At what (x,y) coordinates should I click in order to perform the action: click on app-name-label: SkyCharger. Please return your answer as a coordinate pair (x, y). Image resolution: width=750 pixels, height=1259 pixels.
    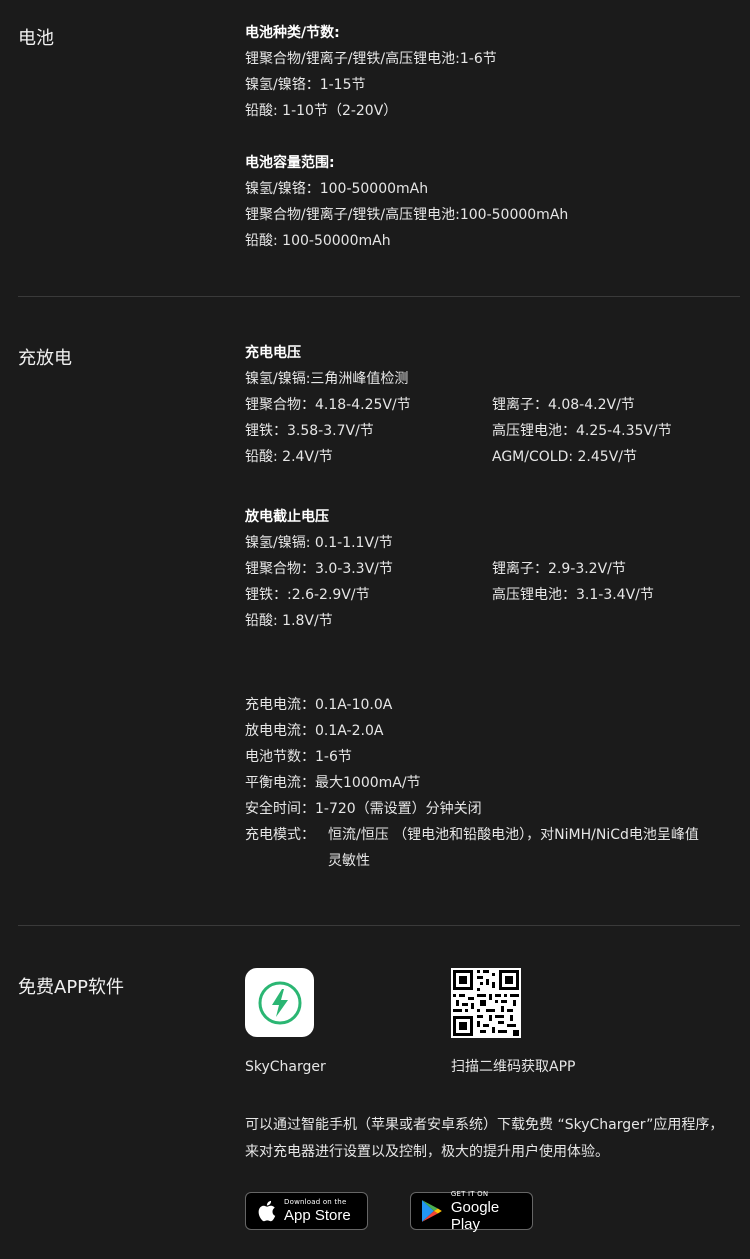
    Looking at the image, I should click on (285, 1067).